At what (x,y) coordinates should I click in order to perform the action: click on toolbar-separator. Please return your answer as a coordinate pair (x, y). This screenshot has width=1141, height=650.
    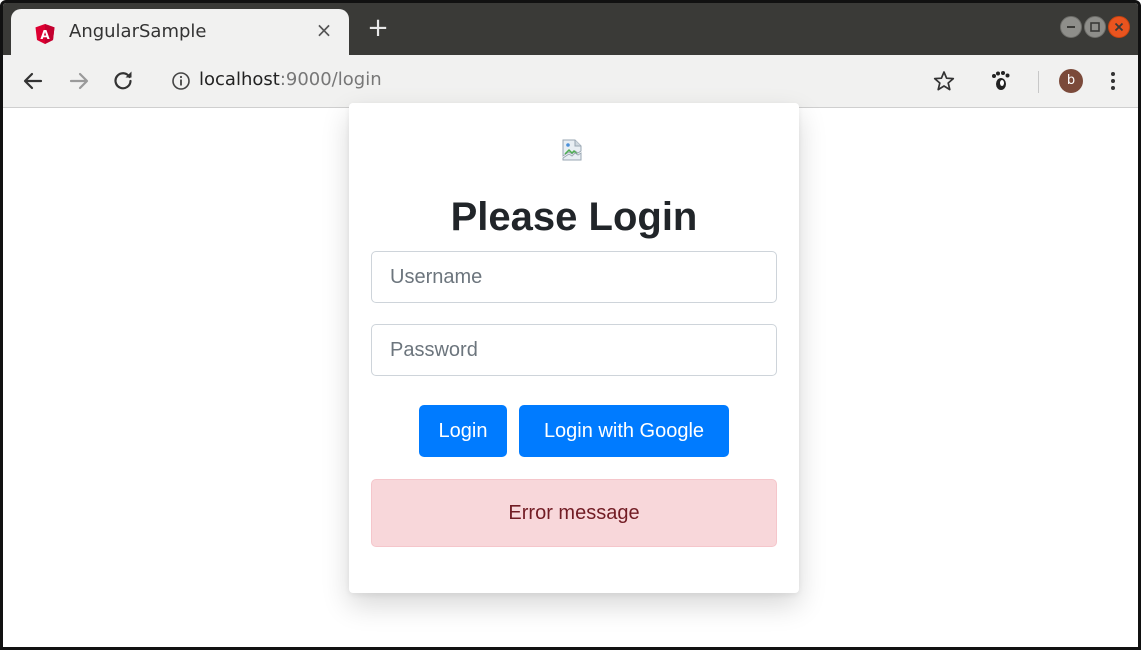
    Looking at the image, I should click on (1038, 82).